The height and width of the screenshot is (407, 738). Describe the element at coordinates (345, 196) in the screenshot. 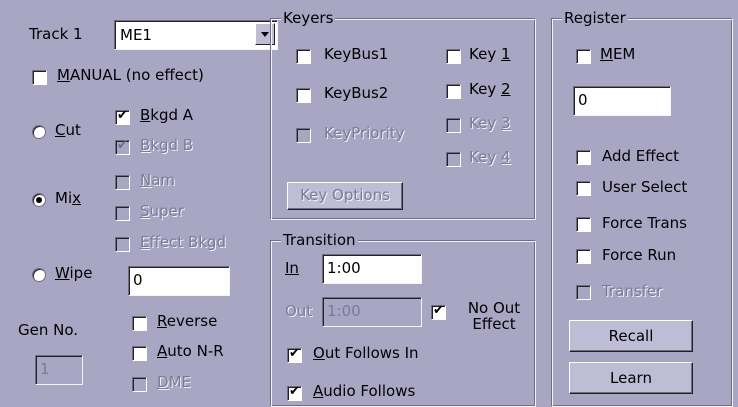

I see `key-options-button: Key Options` at that location.